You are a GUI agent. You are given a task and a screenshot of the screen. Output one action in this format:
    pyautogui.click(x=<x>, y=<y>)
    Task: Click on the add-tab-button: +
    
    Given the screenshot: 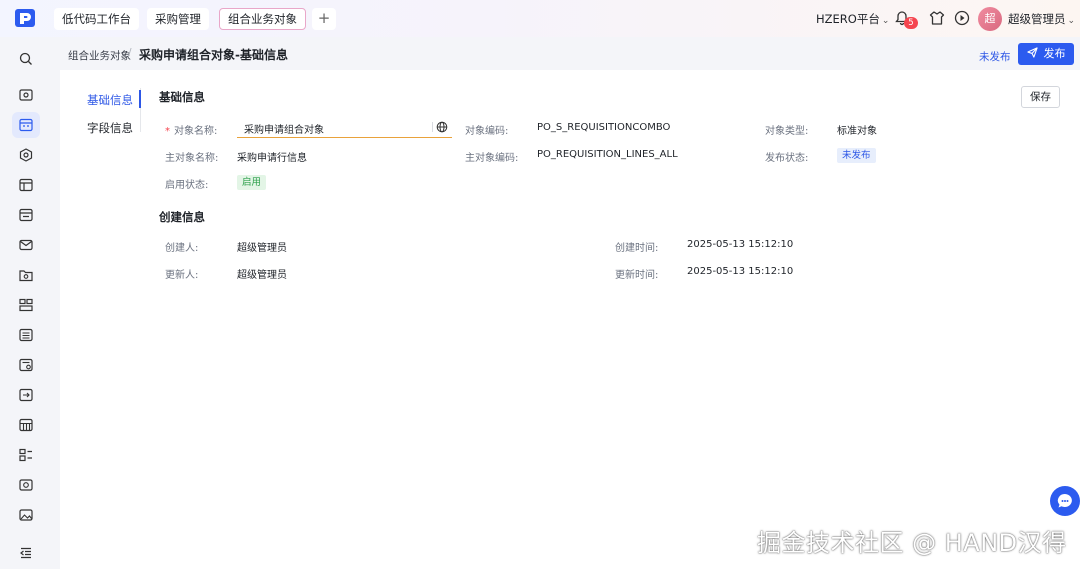 What is the action you would take?
    pyautogui.click(x=324, y=19)
    